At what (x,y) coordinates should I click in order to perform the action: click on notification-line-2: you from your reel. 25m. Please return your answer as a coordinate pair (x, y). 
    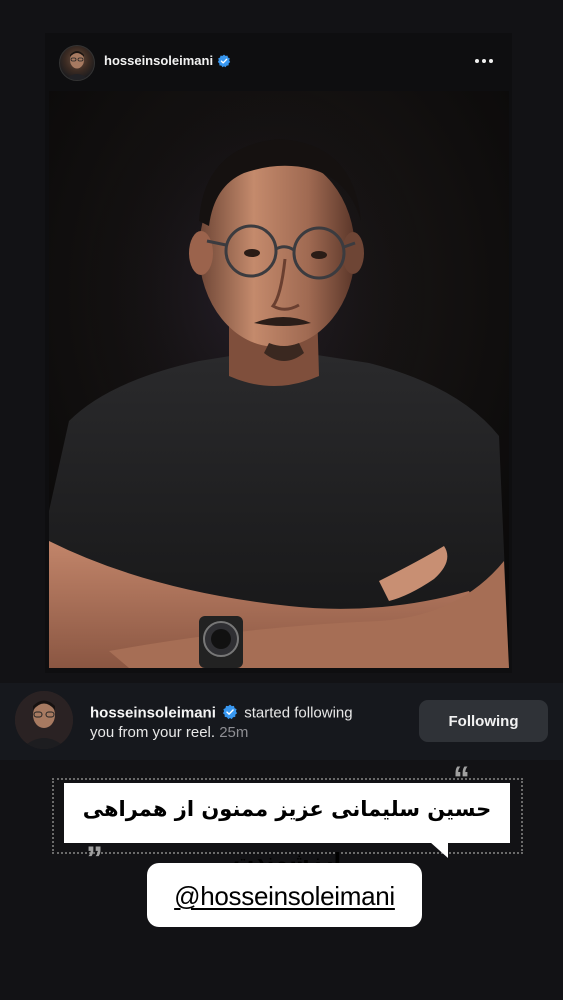
    Looking at the image, I should click on (169, 732).